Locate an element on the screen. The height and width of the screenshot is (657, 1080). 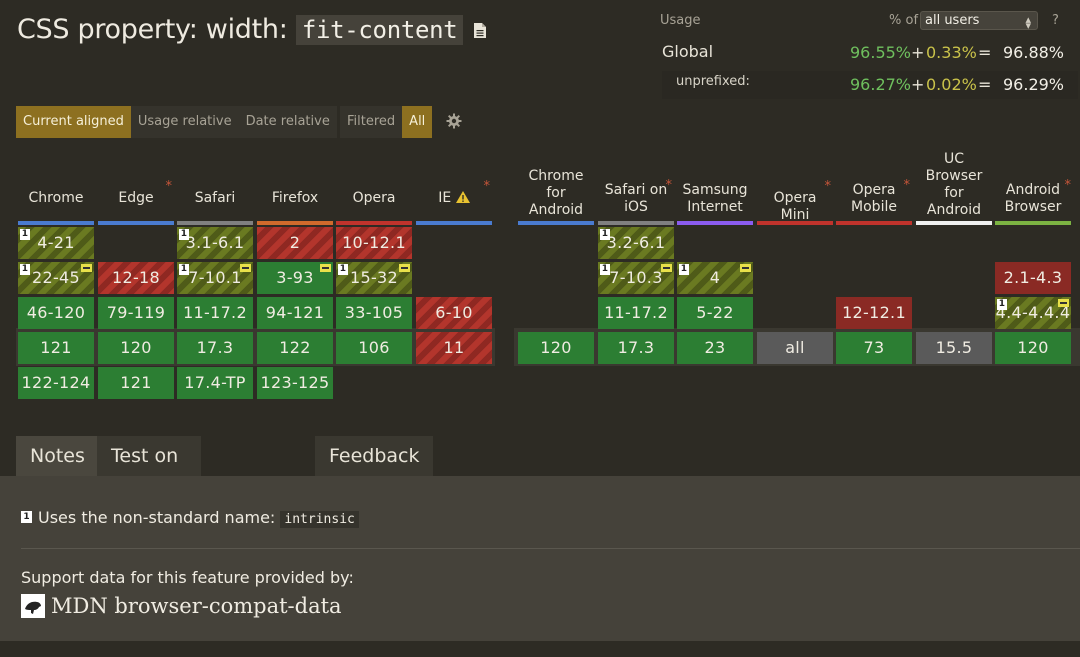
warning-icon is located at coordinates (462, 198).